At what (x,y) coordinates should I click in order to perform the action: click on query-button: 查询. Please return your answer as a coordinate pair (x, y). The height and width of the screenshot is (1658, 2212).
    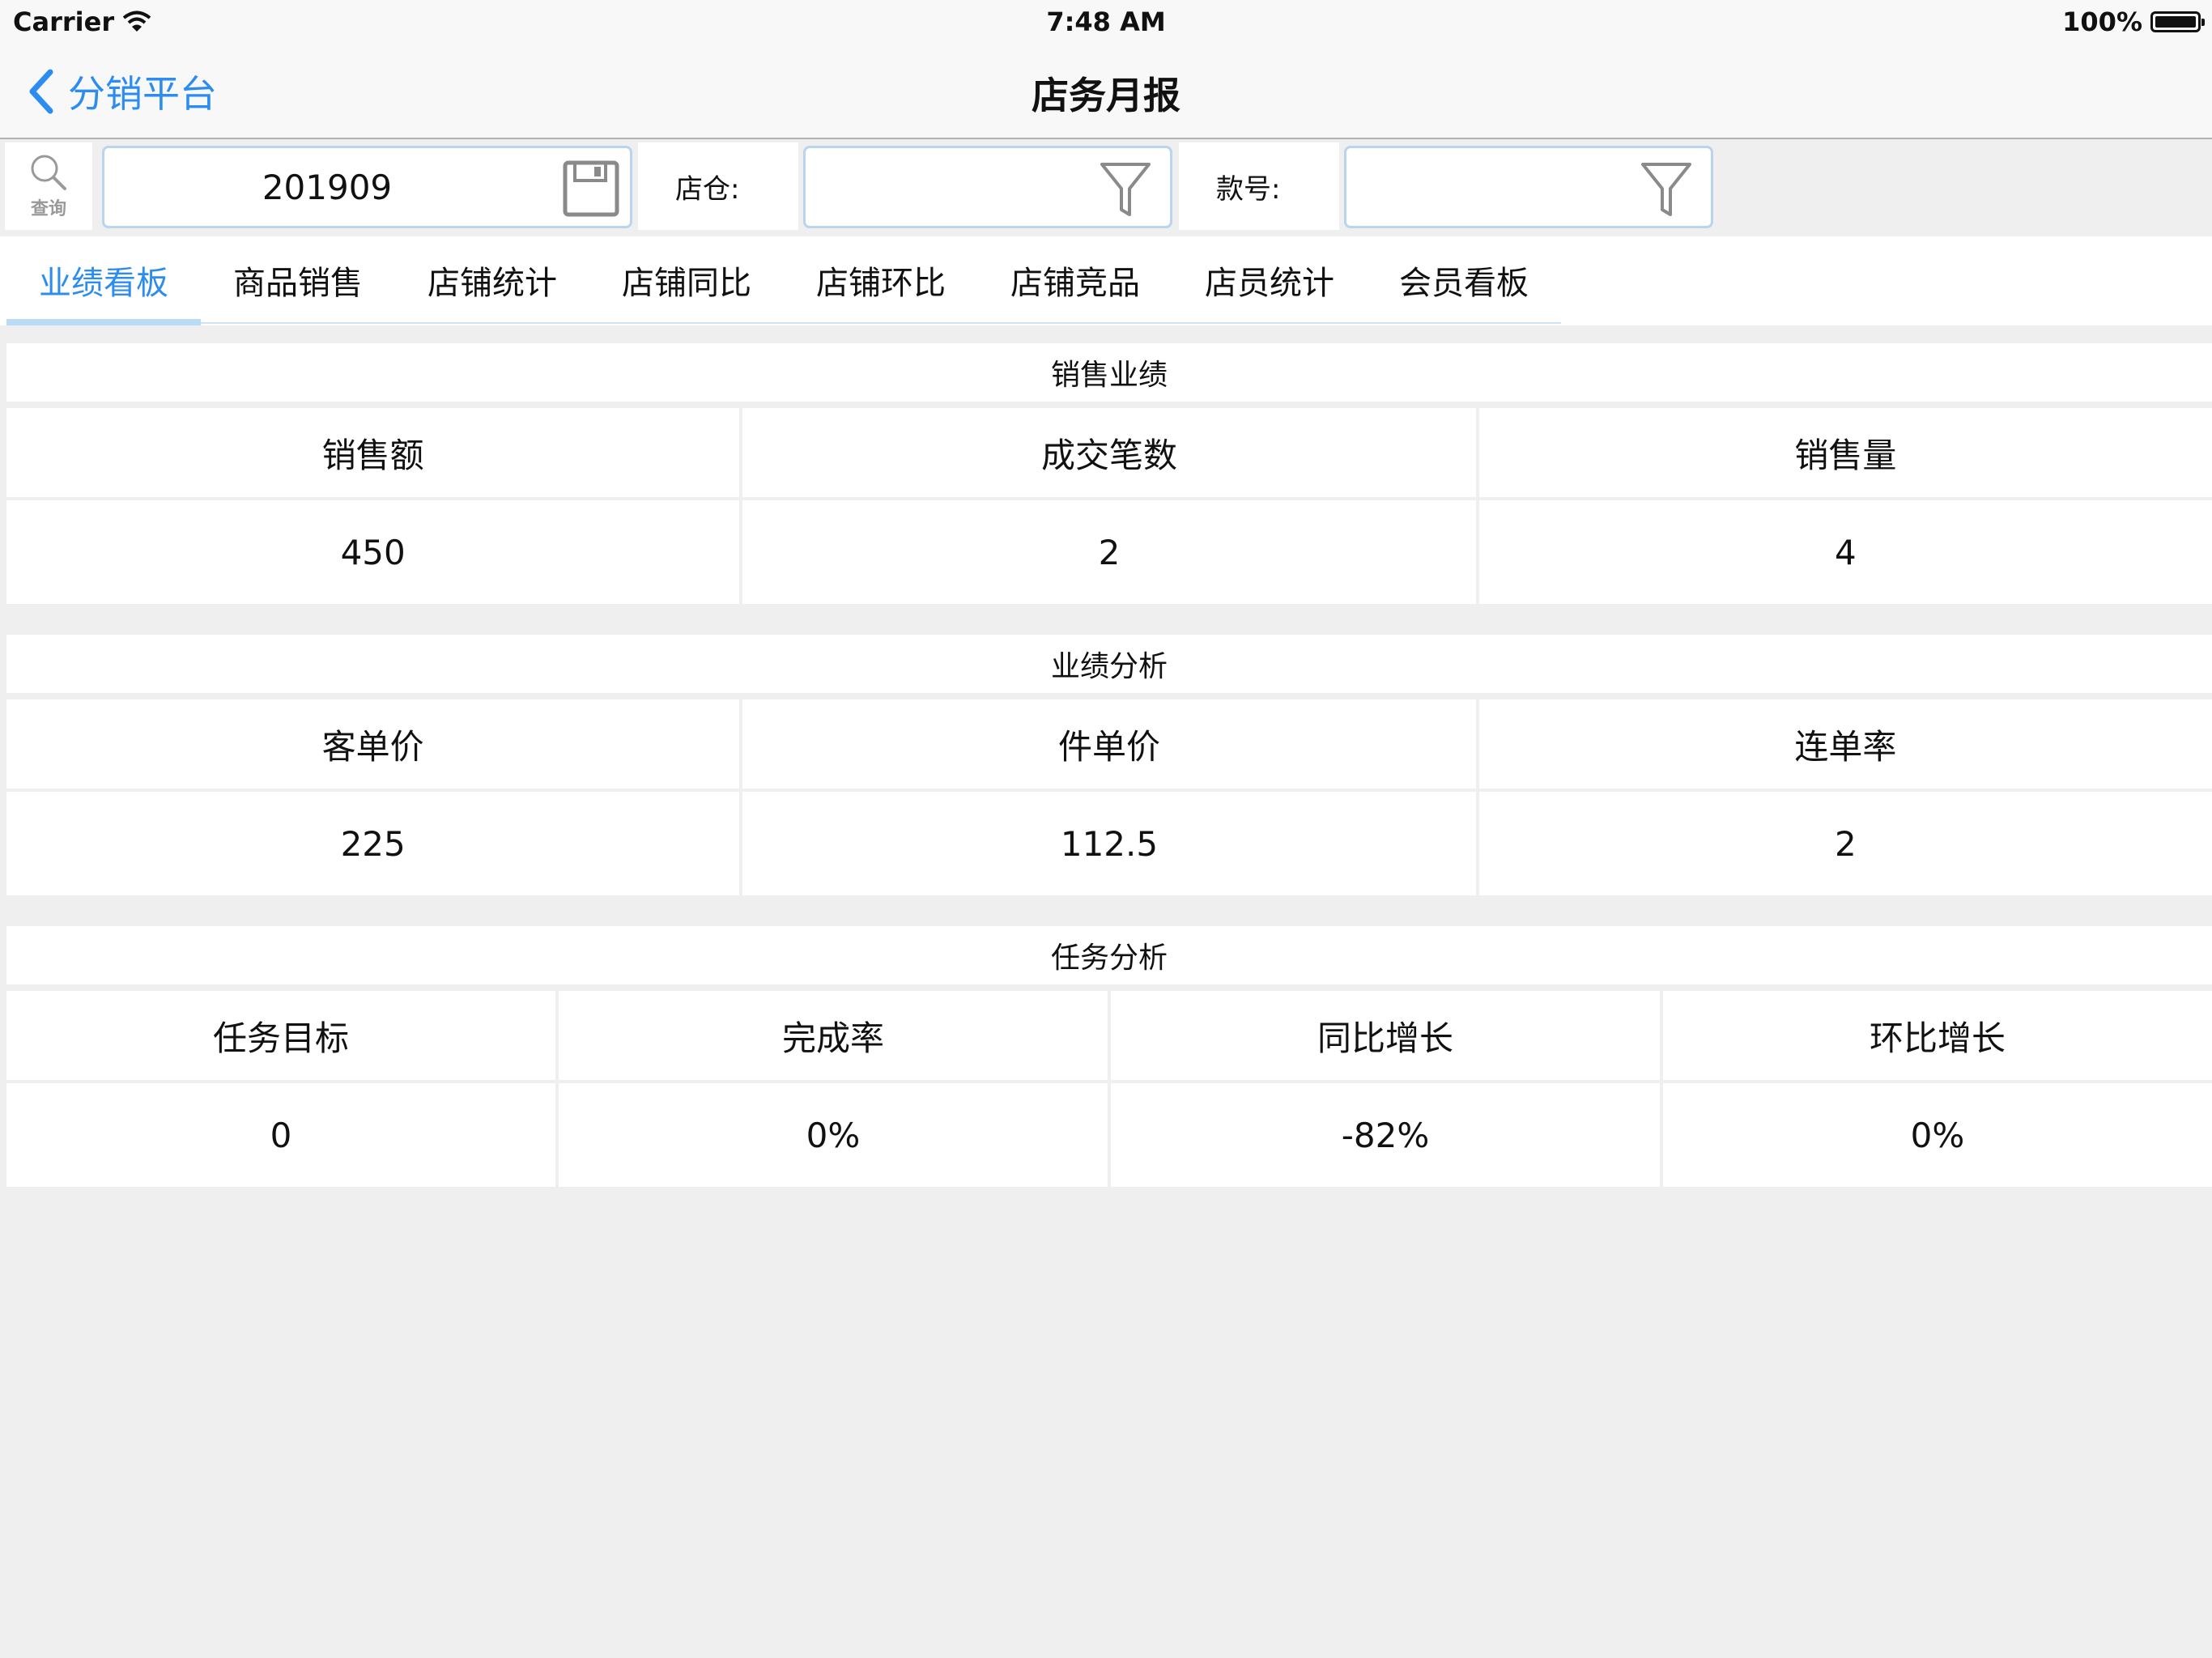
    Looking at the image, I should click on (49, 186).